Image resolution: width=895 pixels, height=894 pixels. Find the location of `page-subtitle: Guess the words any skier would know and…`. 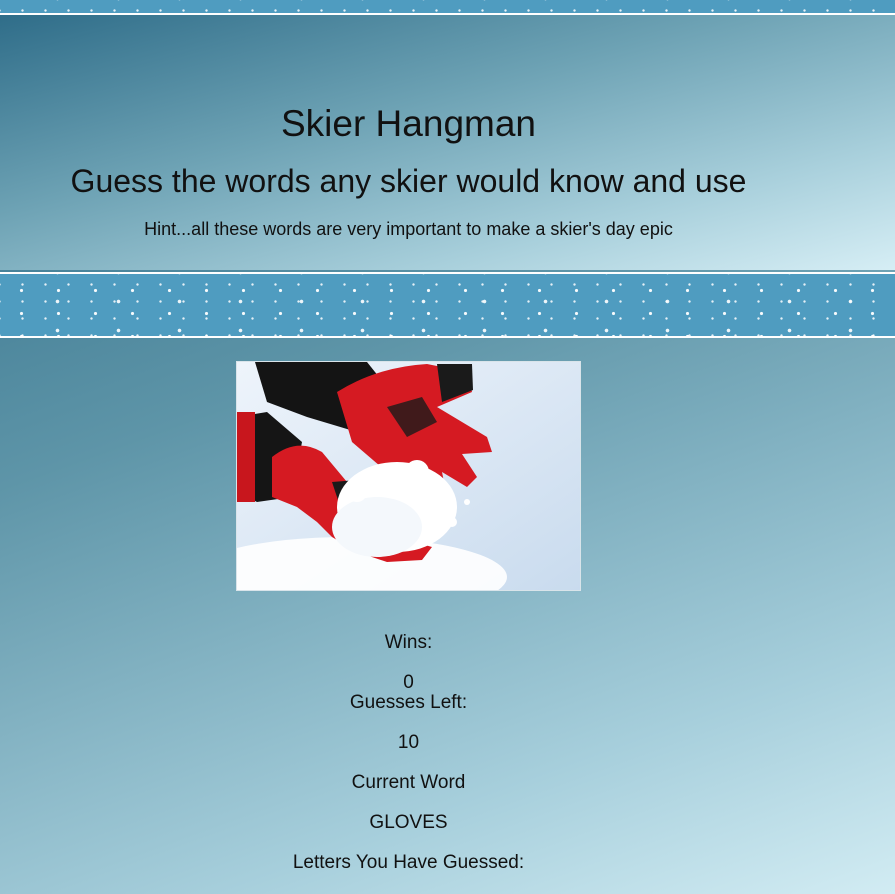

page-subtitle: Guess the words any skier would know and… is located at coordinates (408, 181).